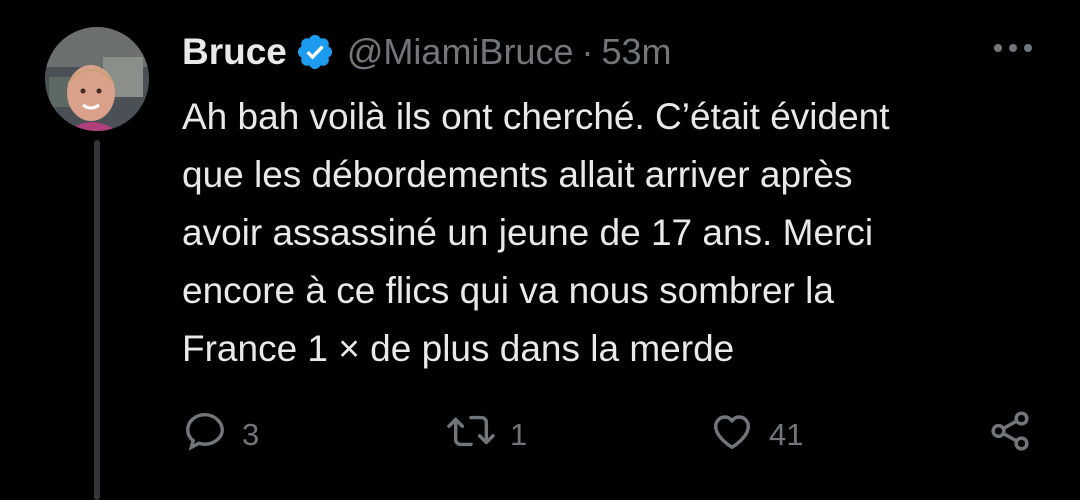  Describe the element at coordinates (636, 52) in the screenshot. I see `timestamp: 53m` at that location.